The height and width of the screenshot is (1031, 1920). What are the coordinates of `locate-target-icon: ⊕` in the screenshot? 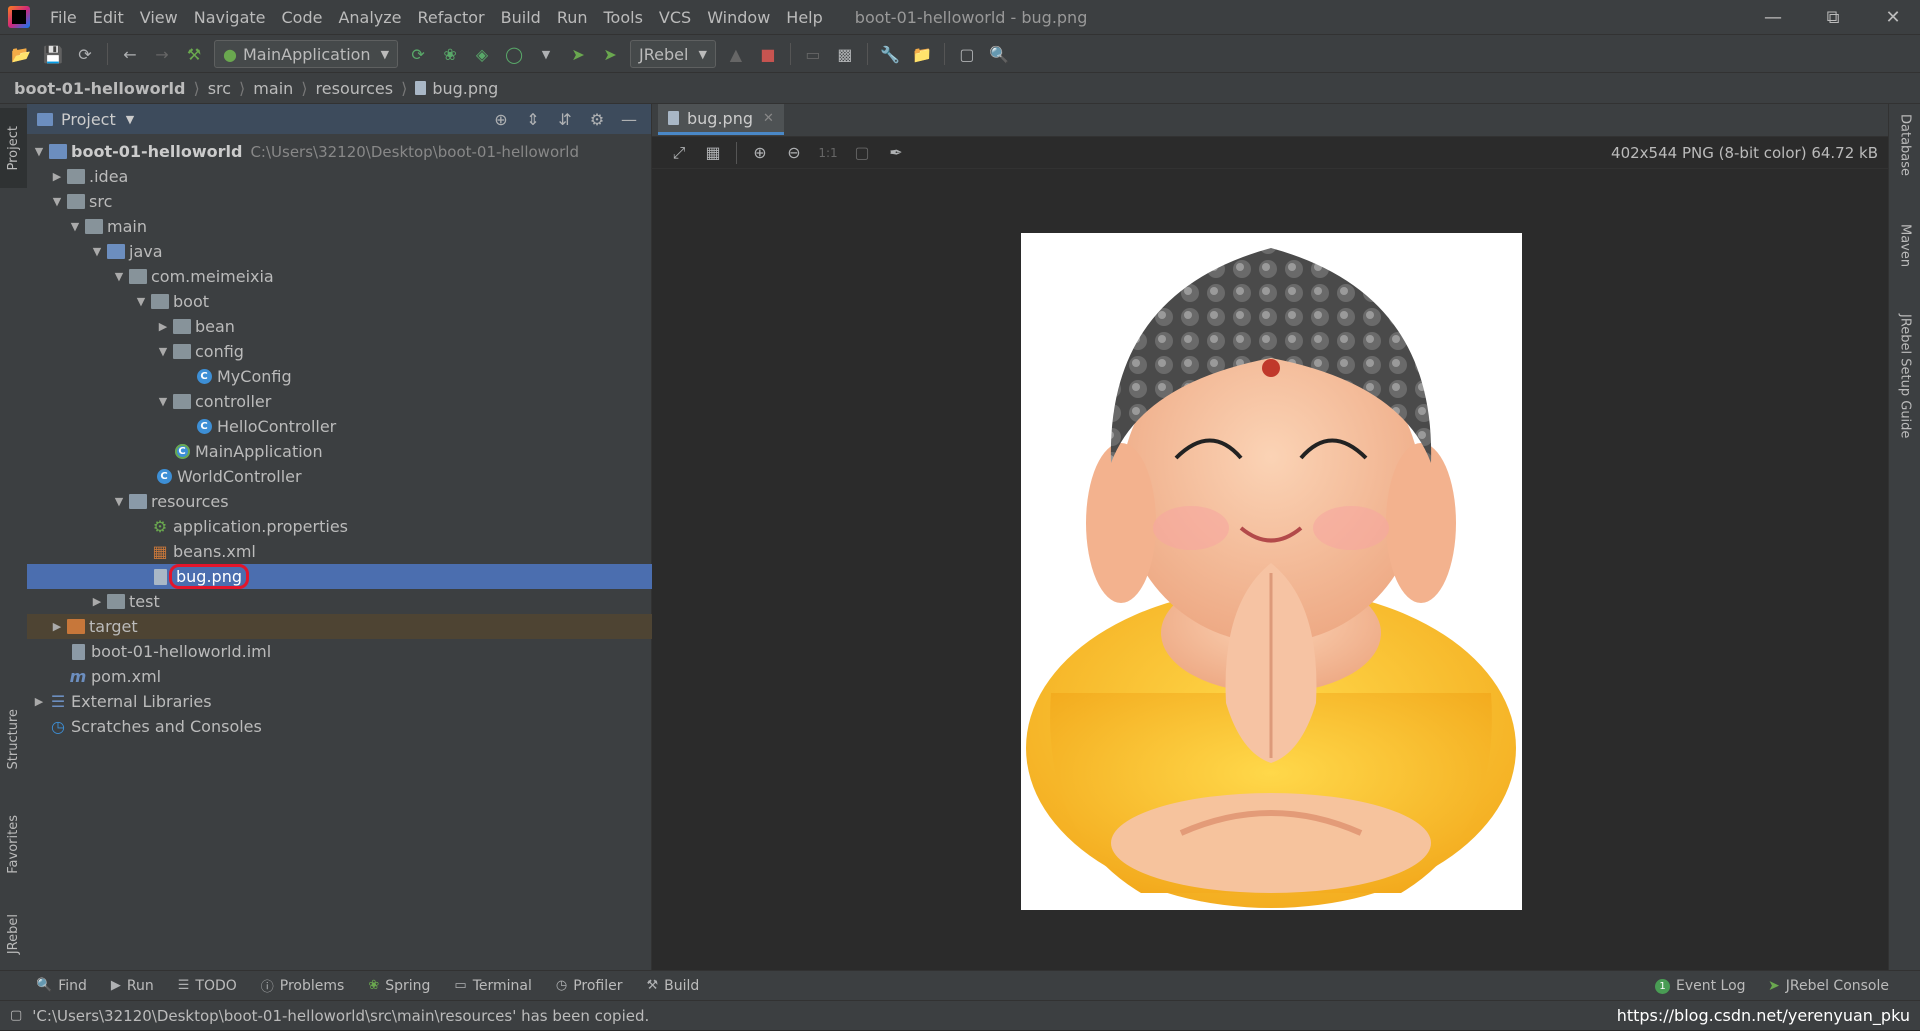 It's located at (501, 119).